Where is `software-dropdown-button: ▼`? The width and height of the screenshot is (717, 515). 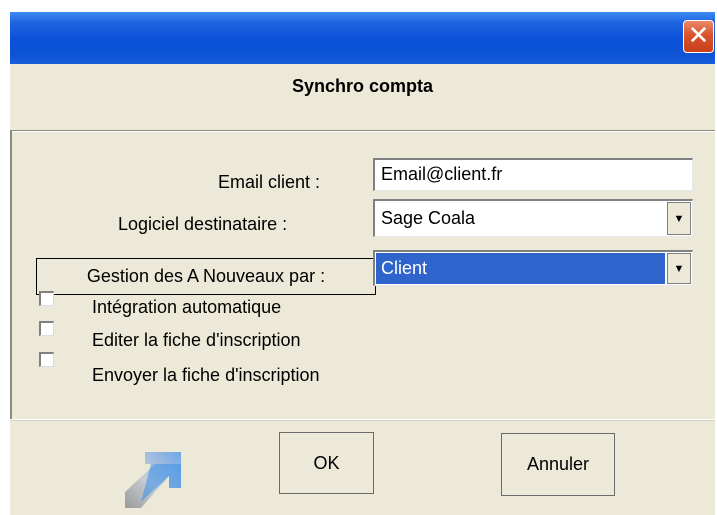
software-dropdown-button: ▼ is located at coordinates (679, 218).